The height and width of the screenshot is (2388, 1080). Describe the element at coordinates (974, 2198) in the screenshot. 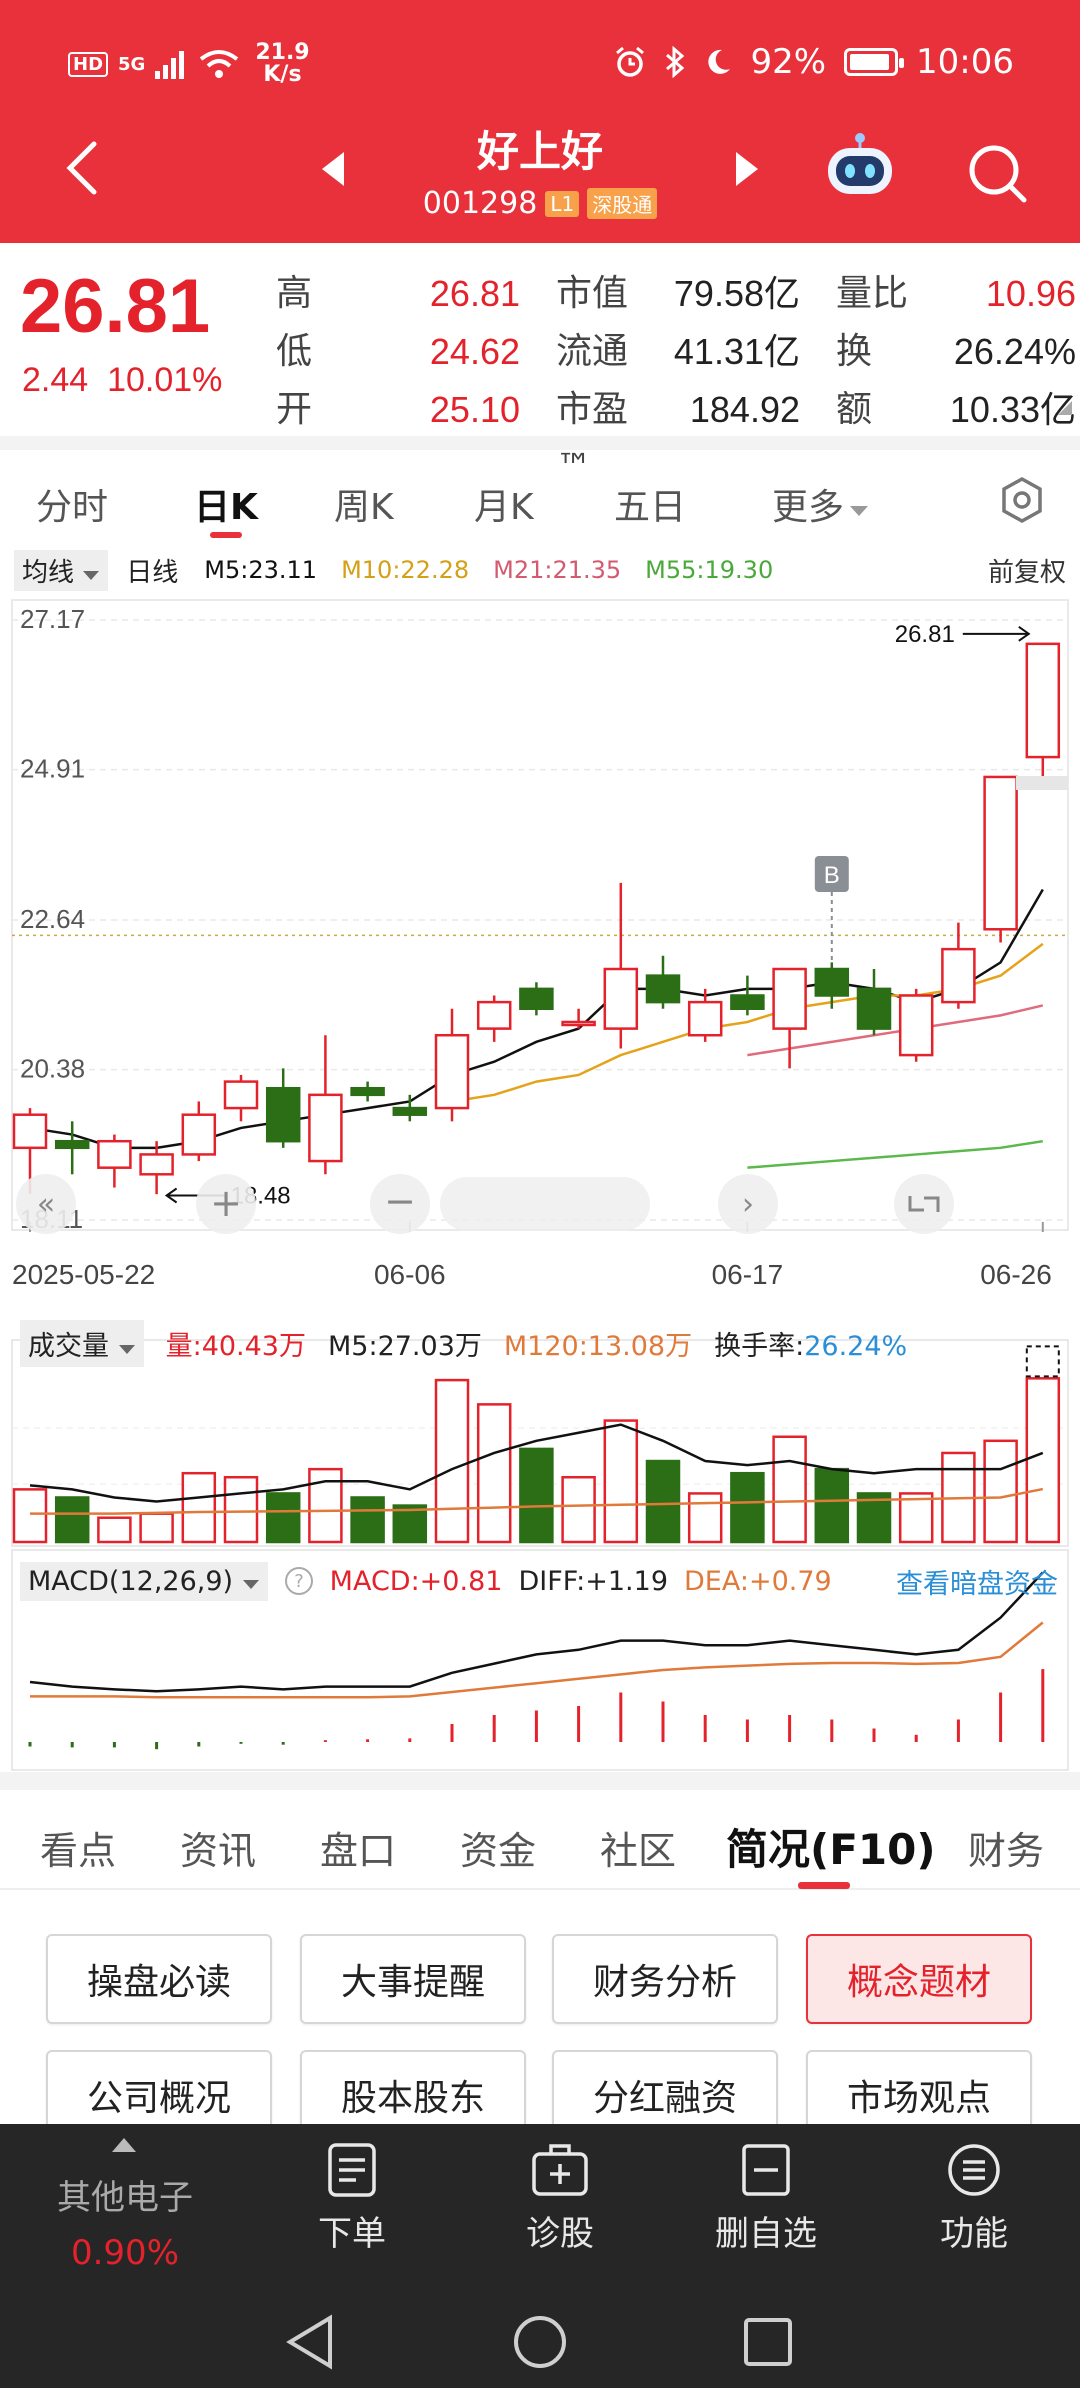

I see `functions-button: 功能` at that location.